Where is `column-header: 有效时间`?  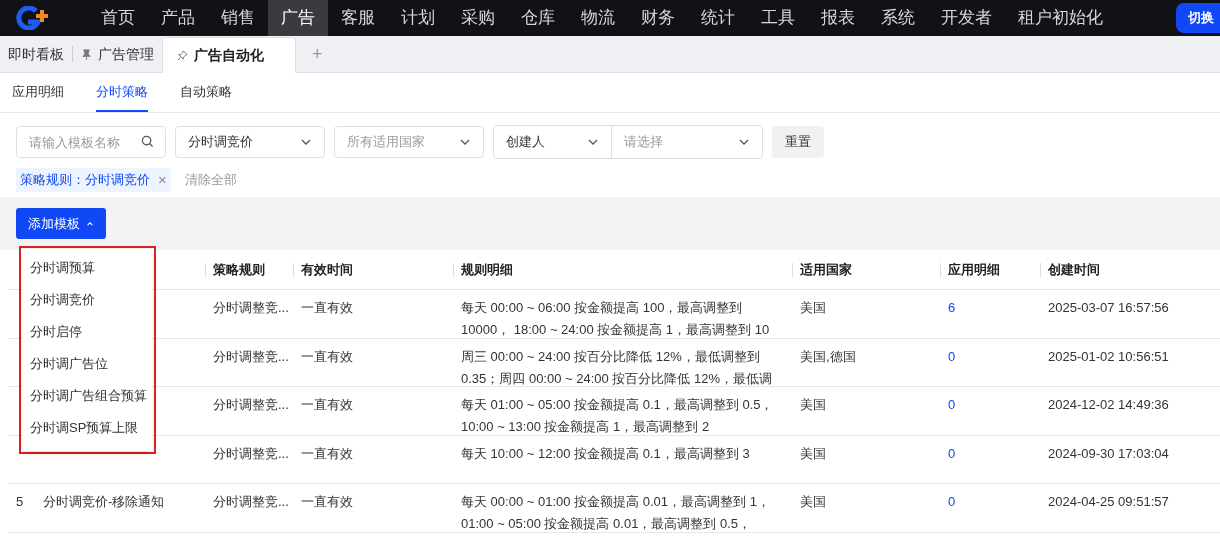 column-header: 有效时间 is located at coordinates (327, 269).